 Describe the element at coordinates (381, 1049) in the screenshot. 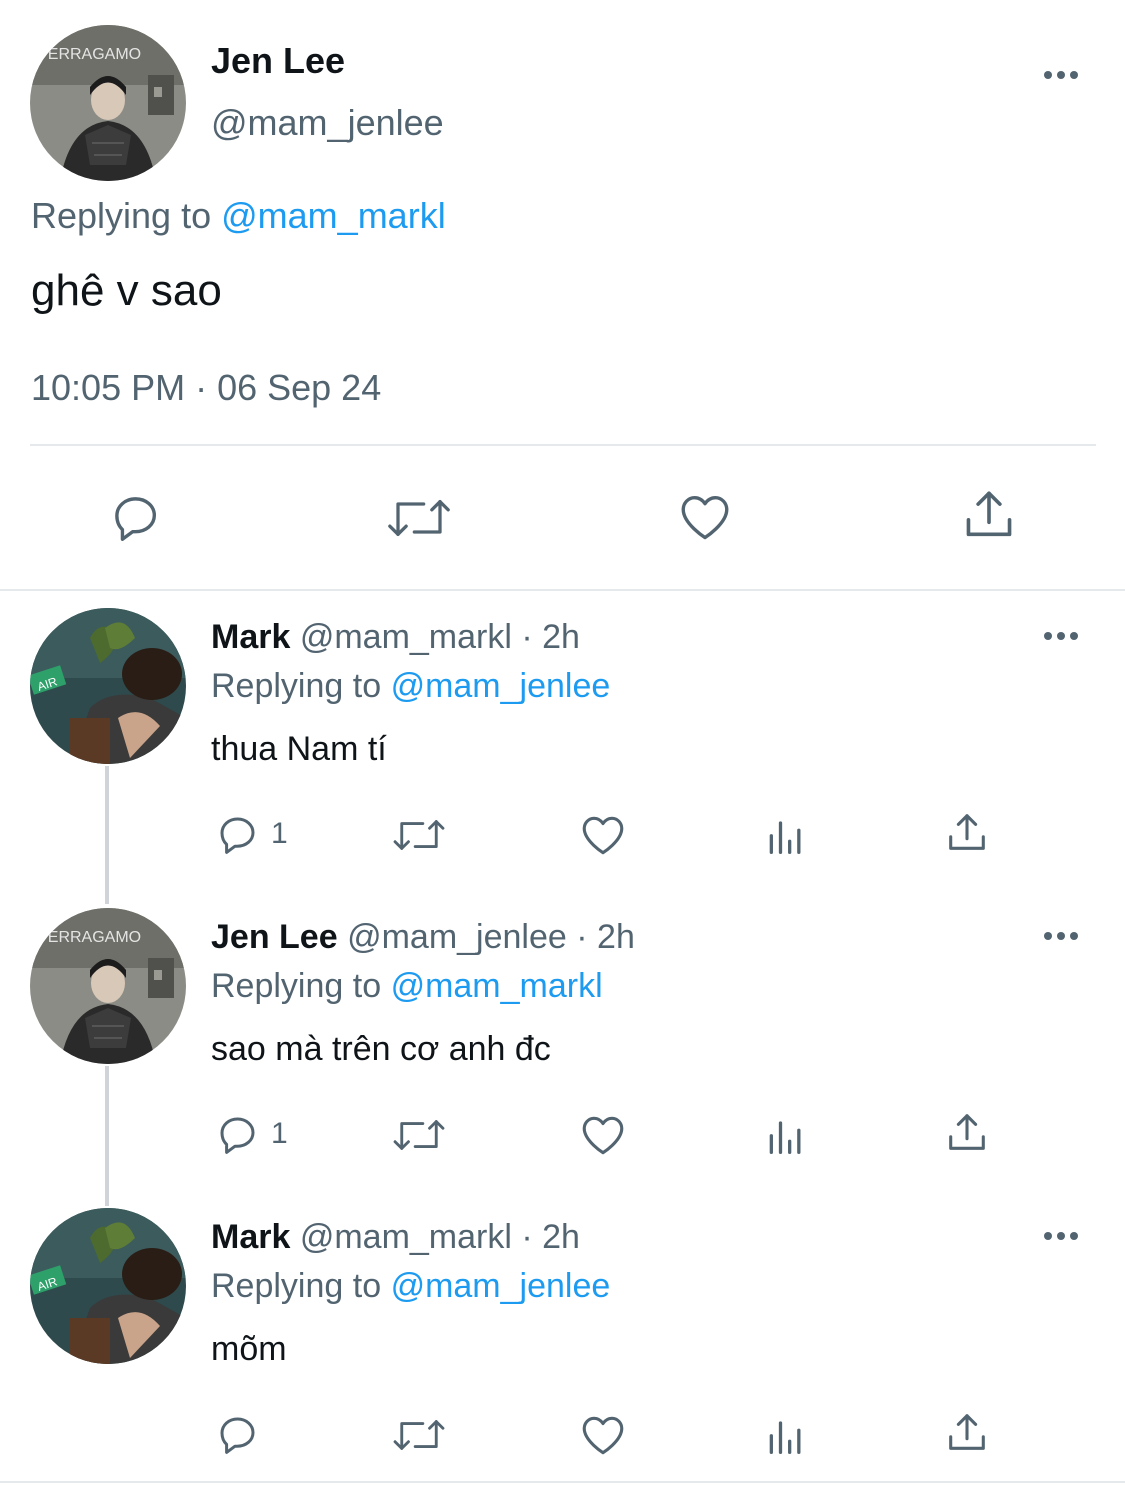

I see `reply-text: sao mà trên cơ anh đc` at that location.